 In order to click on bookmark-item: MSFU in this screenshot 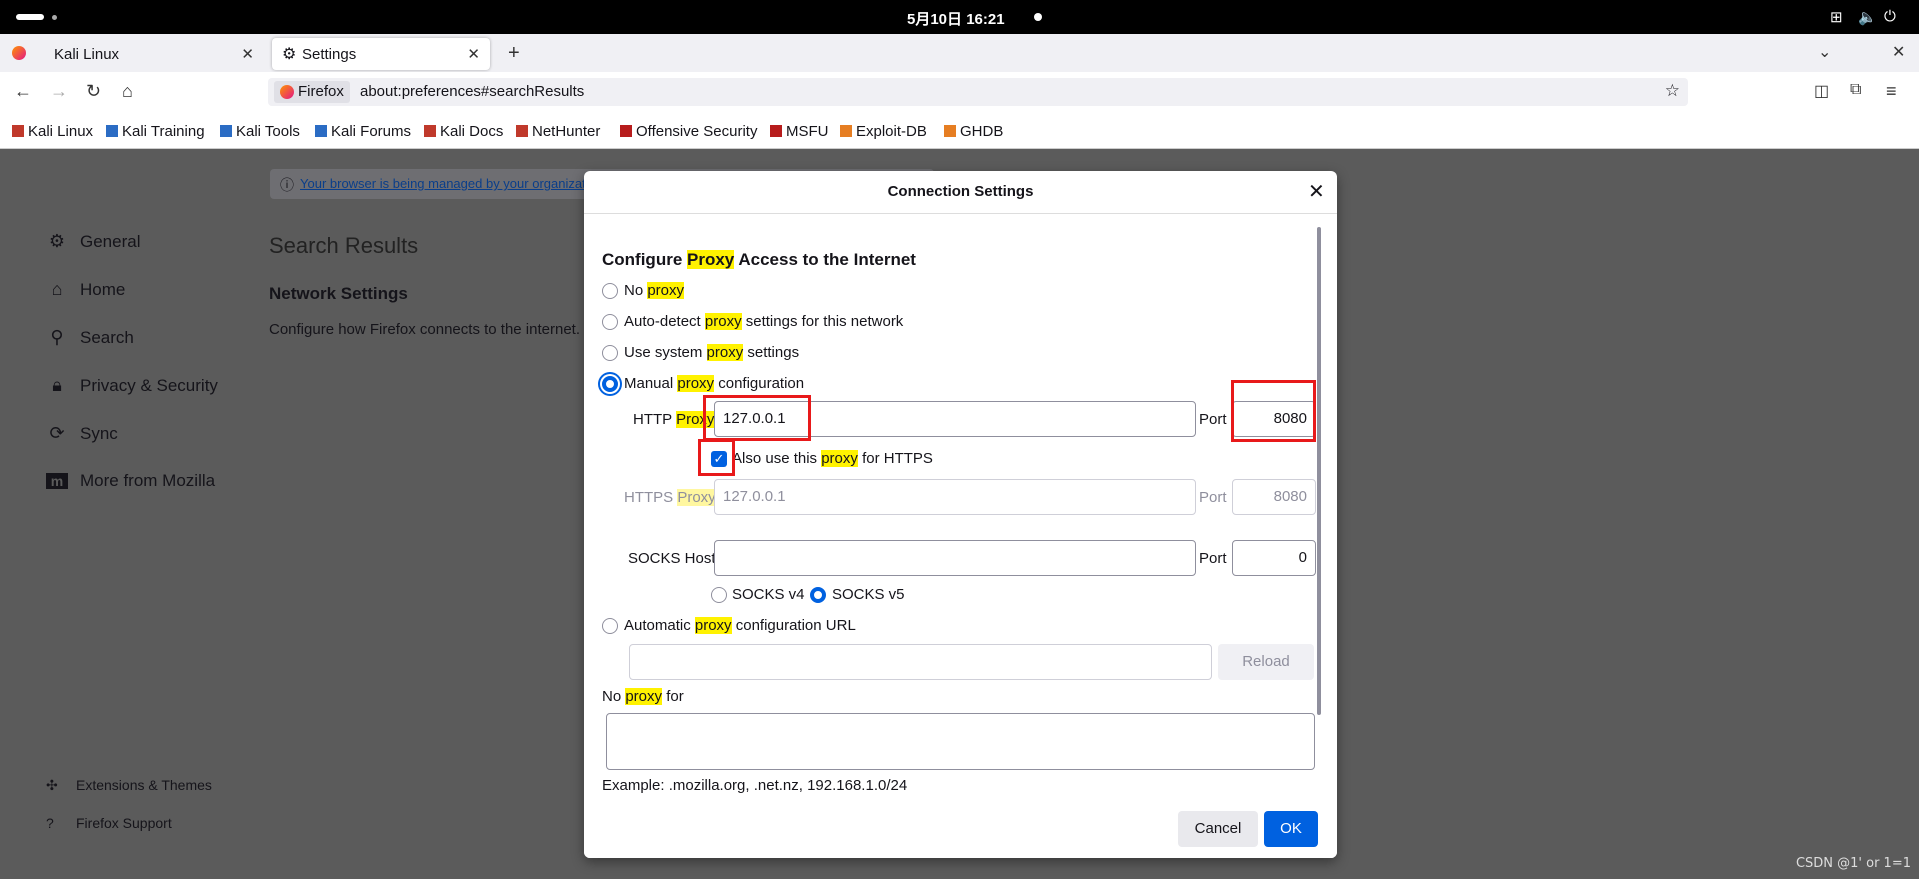, I will do `click(799, 131)`.